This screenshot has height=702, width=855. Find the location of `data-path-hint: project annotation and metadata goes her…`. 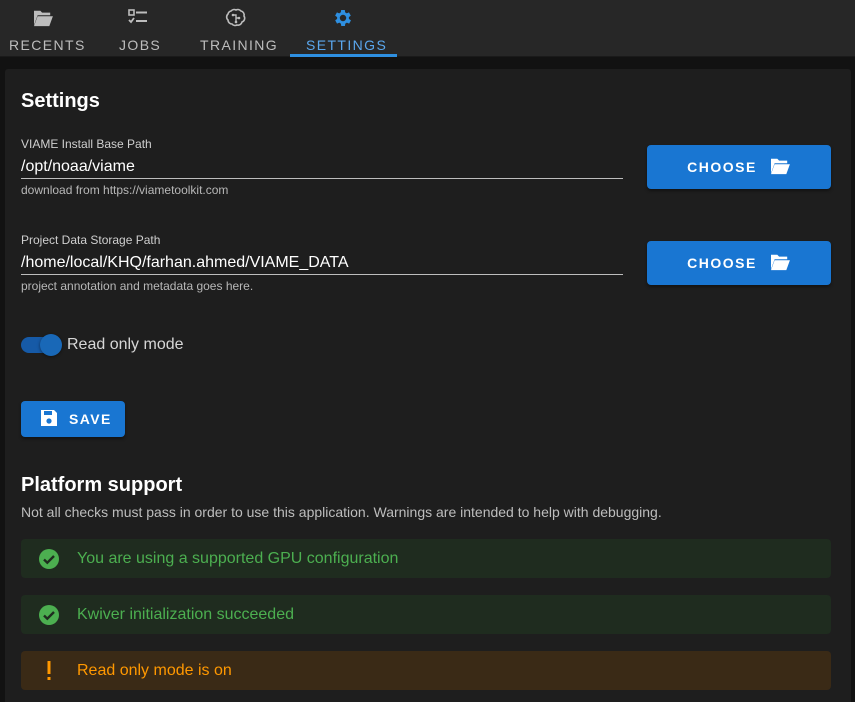

data-path-hint: project annotation and metadata goes her… is located at coordinates (137, 286).